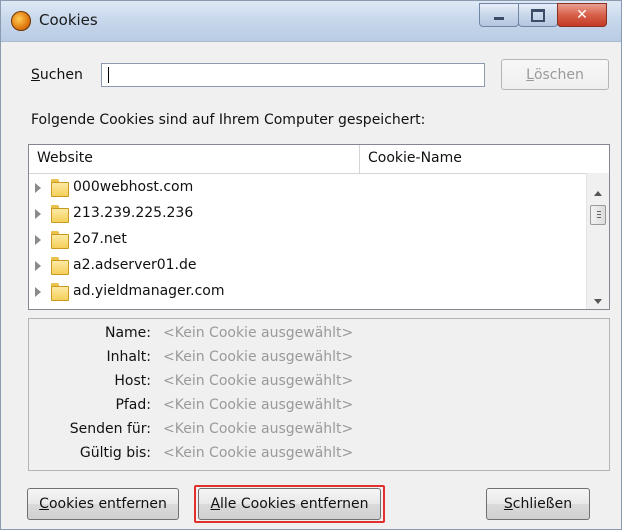  I want to click on minimize-icon, so click(499, 18).